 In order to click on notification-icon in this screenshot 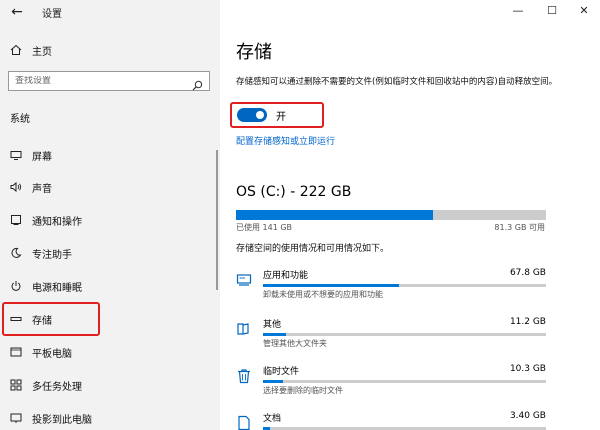, I will do `click(16, 220)`.